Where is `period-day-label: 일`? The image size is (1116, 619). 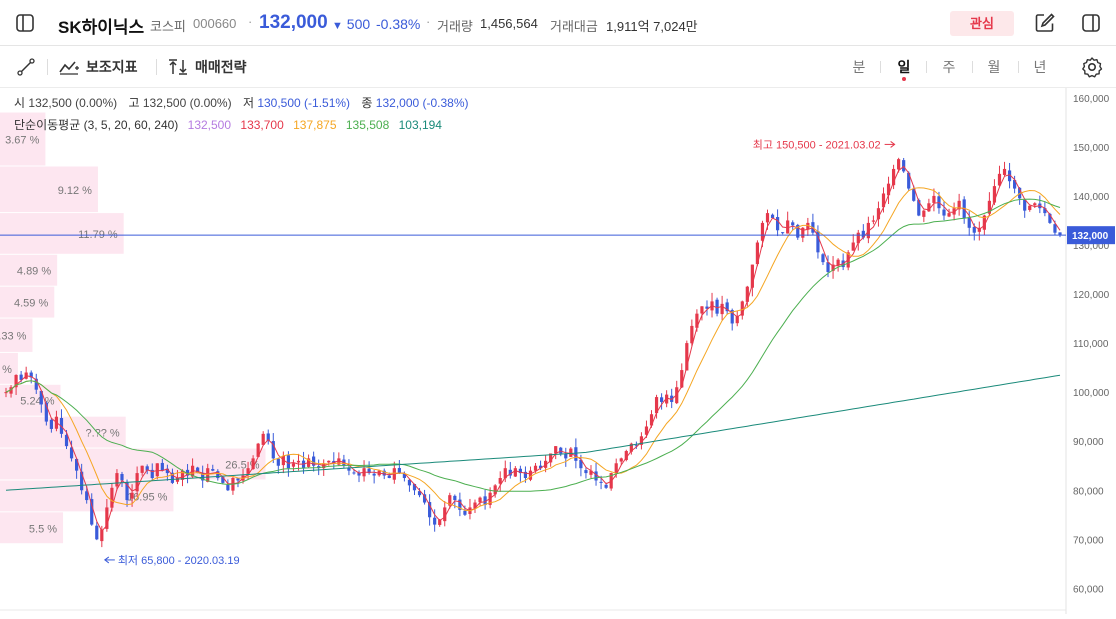 period-day-label: 일 is located at coordinates (904, 67).